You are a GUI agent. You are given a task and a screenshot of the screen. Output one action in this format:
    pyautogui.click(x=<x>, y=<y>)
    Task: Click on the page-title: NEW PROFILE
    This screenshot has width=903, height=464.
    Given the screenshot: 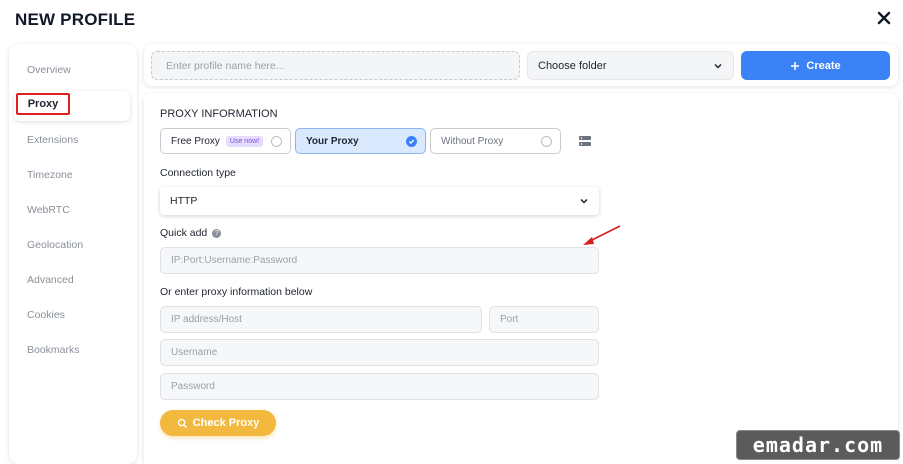 What is the action you would take?
    pyautogui.click(x=75, y=19)
    